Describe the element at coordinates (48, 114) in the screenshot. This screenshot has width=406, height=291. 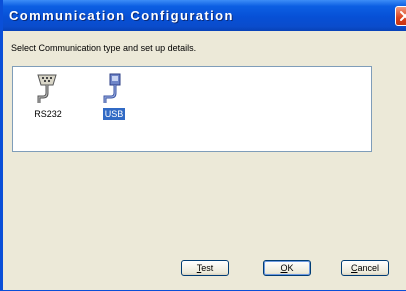
I see `list-item-label: RS232` at that location.